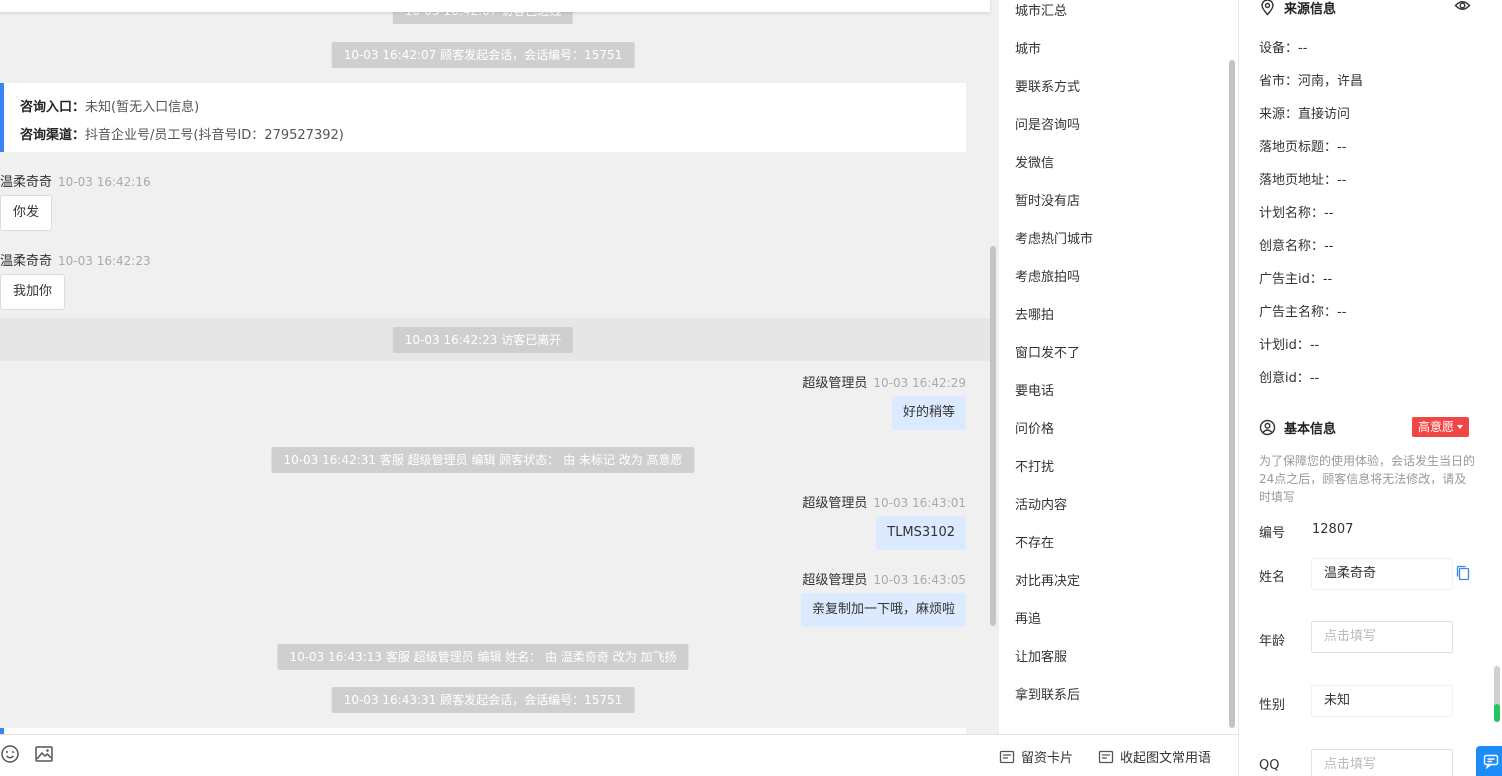  Describe the element at coordinates (1303, 312) in the screenshot. I see `source-row-advertiser-name: 广告主名称：--` at that location.